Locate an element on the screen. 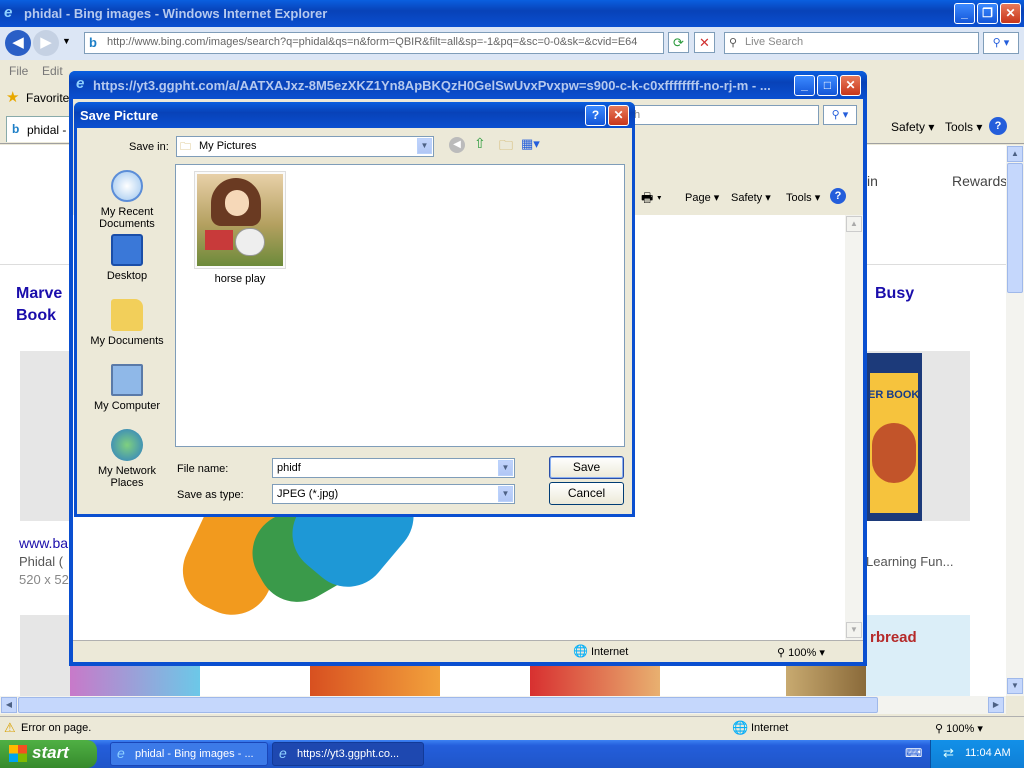 Image resolution: width=1024 pixels, height=768 pixels. popup-scrollbar: ▲ ▼ is located at coordinates (854, 427).